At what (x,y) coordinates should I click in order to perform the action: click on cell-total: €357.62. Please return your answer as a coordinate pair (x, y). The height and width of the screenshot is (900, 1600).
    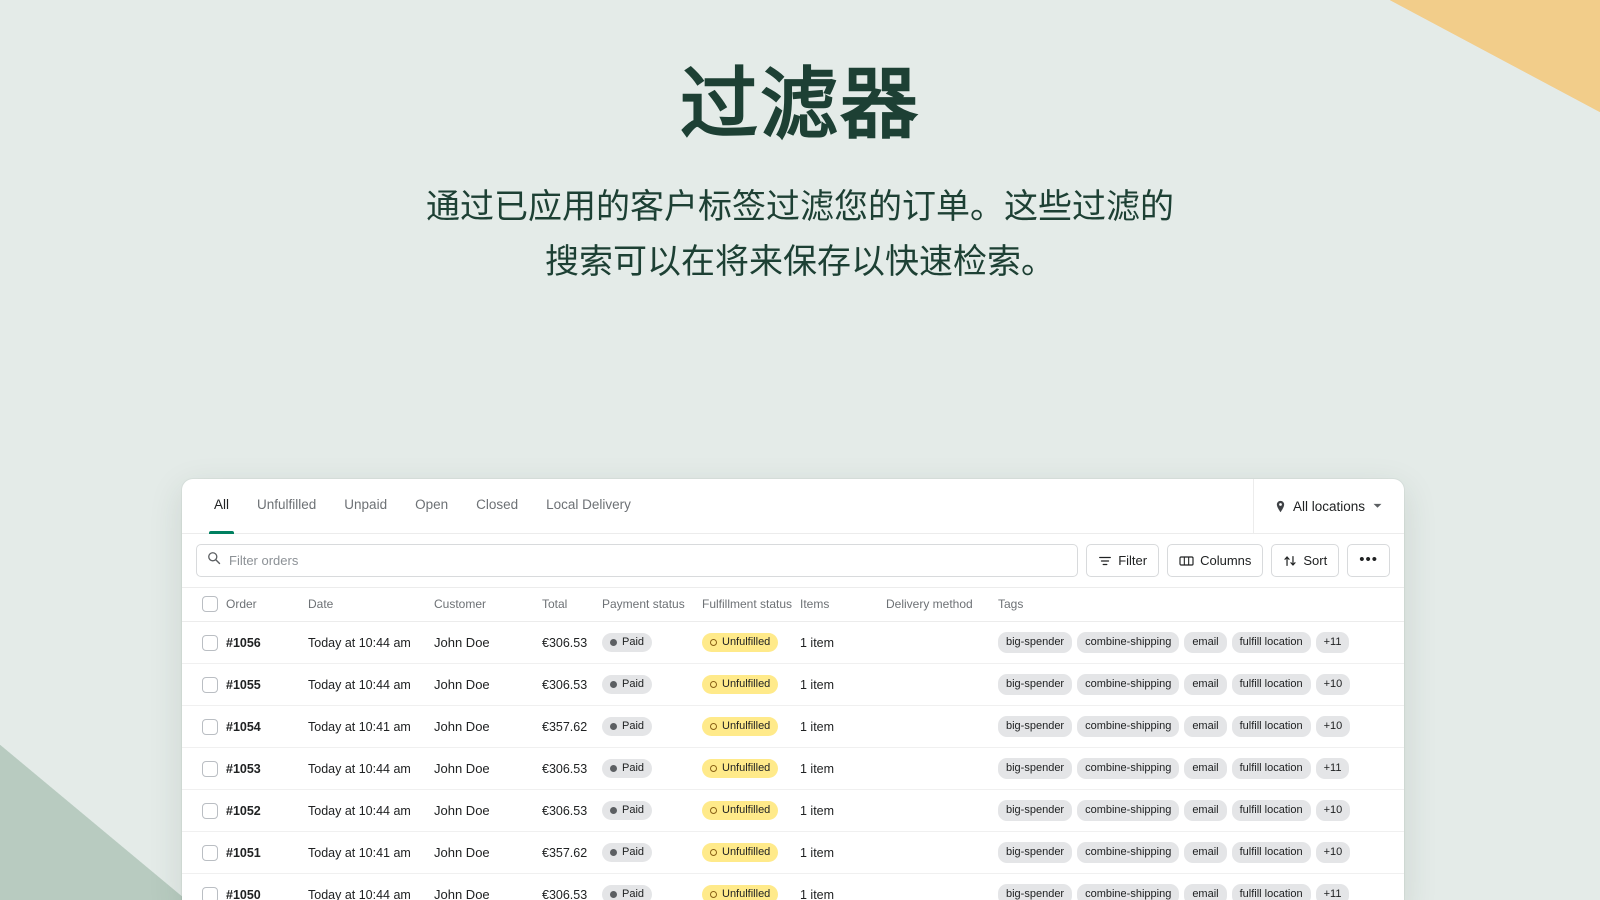
    Looking at the image, I should click on (572, 726).